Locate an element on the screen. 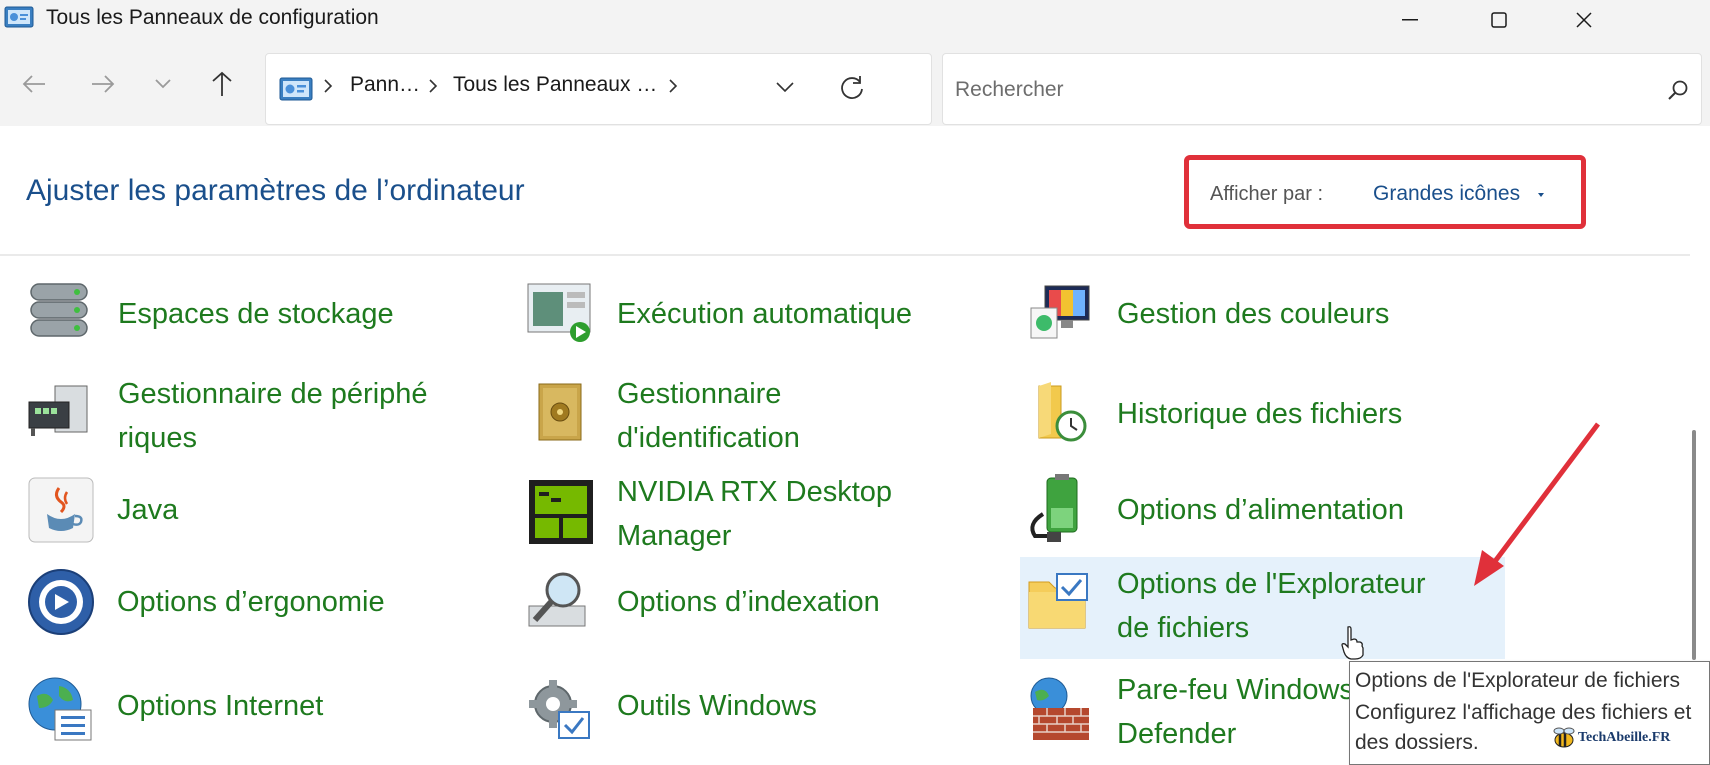  arrow-right-icon is located at coordinates (103, 84).